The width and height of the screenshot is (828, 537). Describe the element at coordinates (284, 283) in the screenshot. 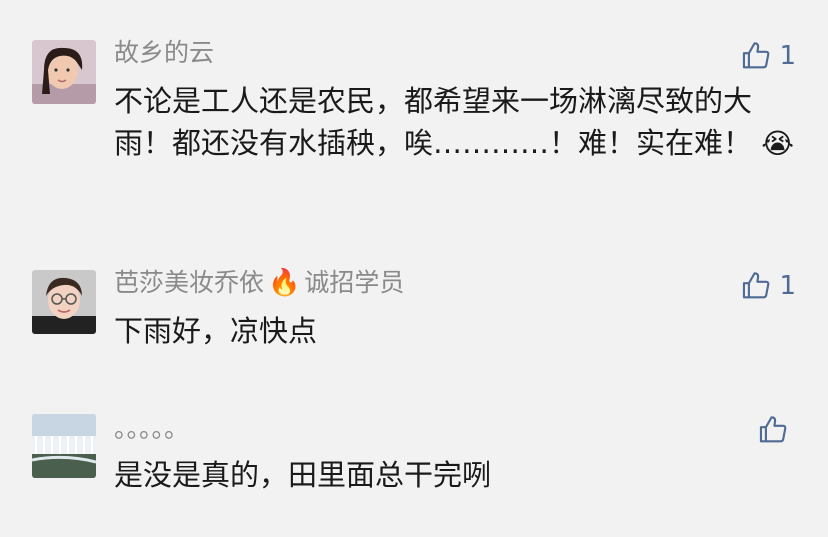

I see `fire-emoji: 🔥` at that location.